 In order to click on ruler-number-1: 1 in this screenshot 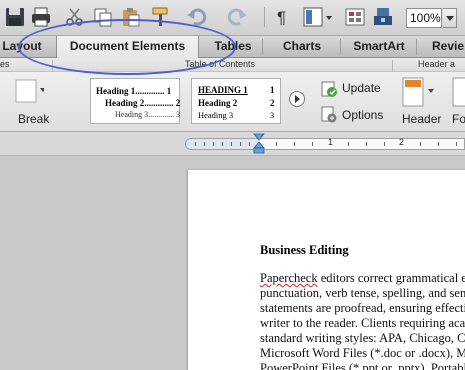, I will do `click(331, 142)`.